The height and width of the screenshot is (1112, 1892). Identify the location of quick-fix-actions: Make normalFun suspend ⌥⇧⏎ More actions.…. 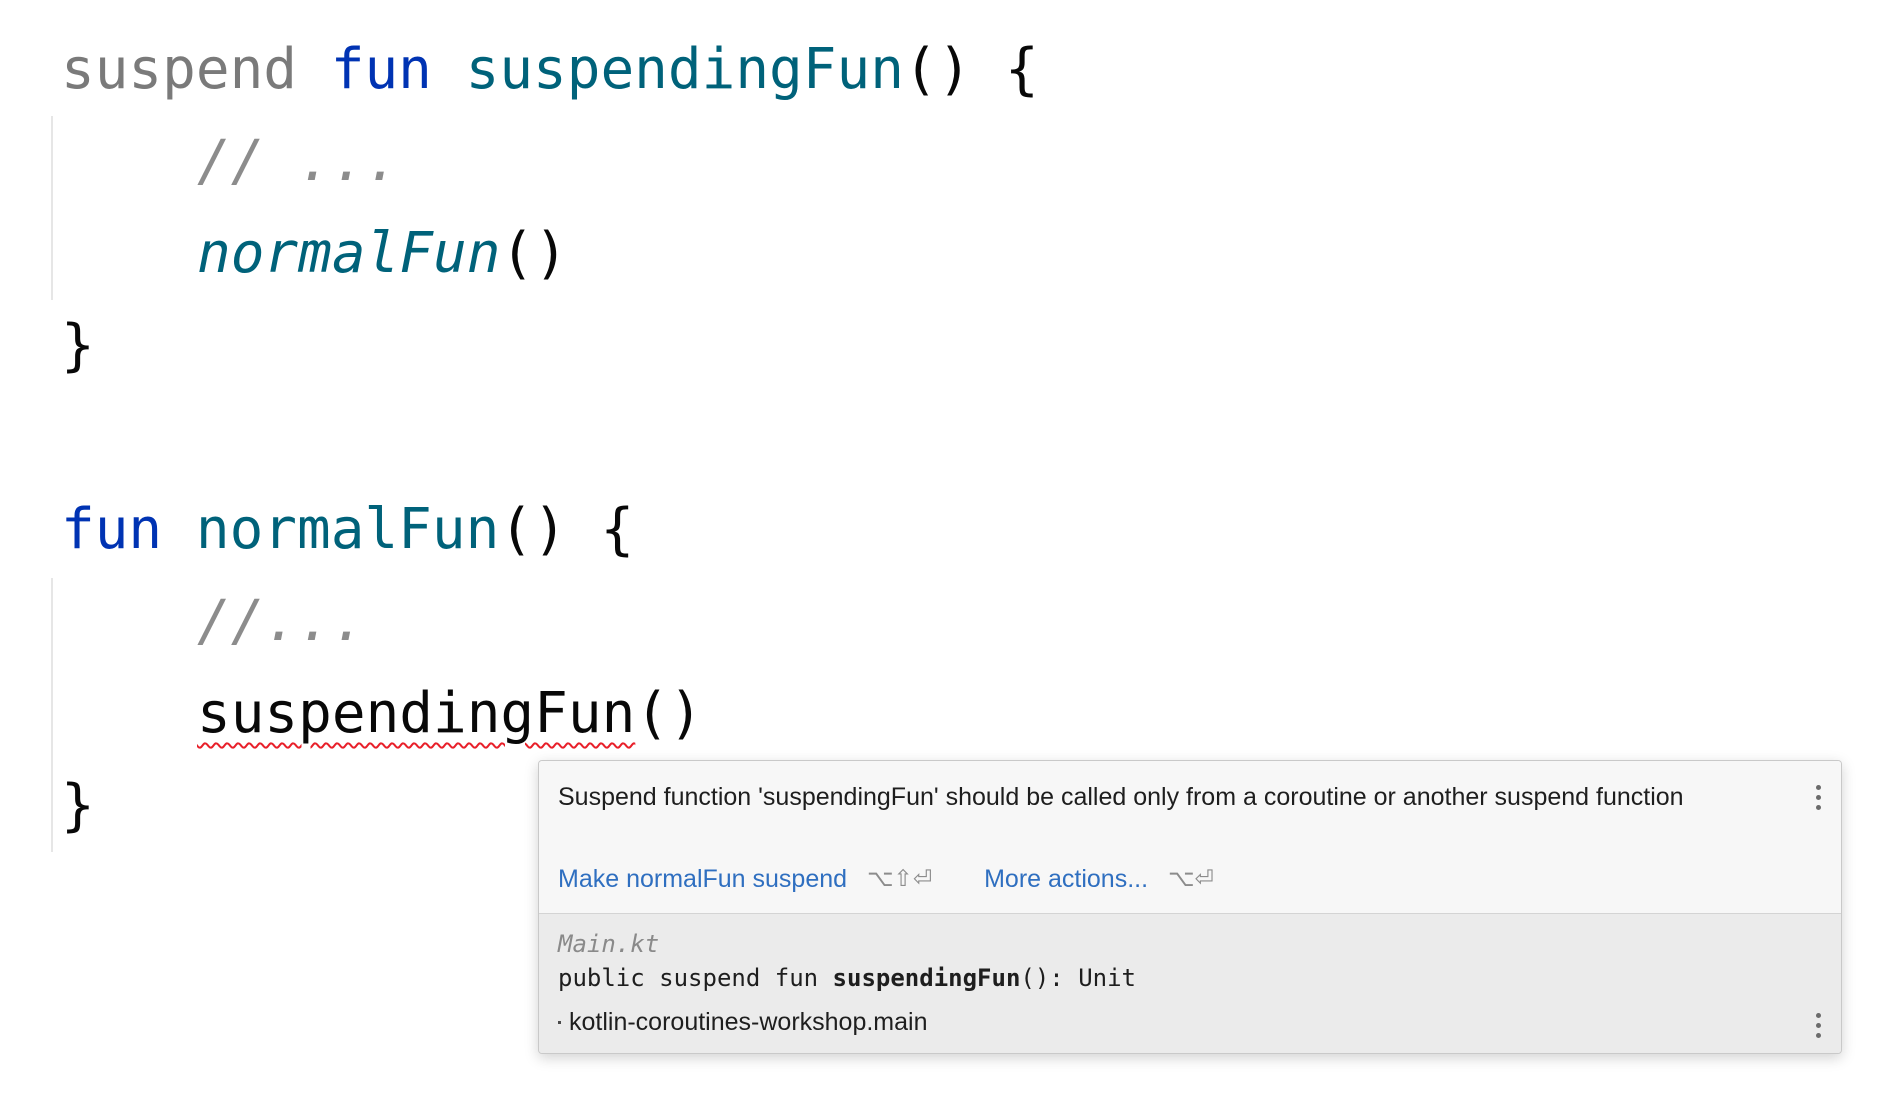
(886, 879).